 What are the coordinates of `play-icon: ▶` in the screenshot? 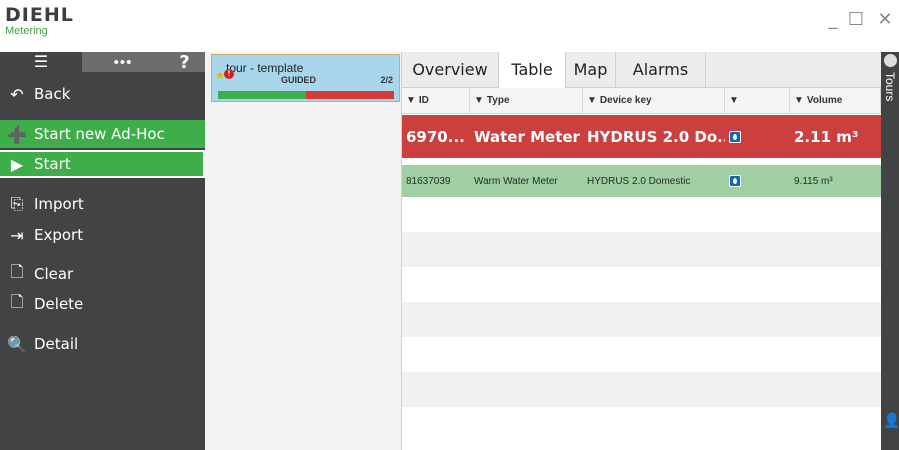 It's located at (17, 164).